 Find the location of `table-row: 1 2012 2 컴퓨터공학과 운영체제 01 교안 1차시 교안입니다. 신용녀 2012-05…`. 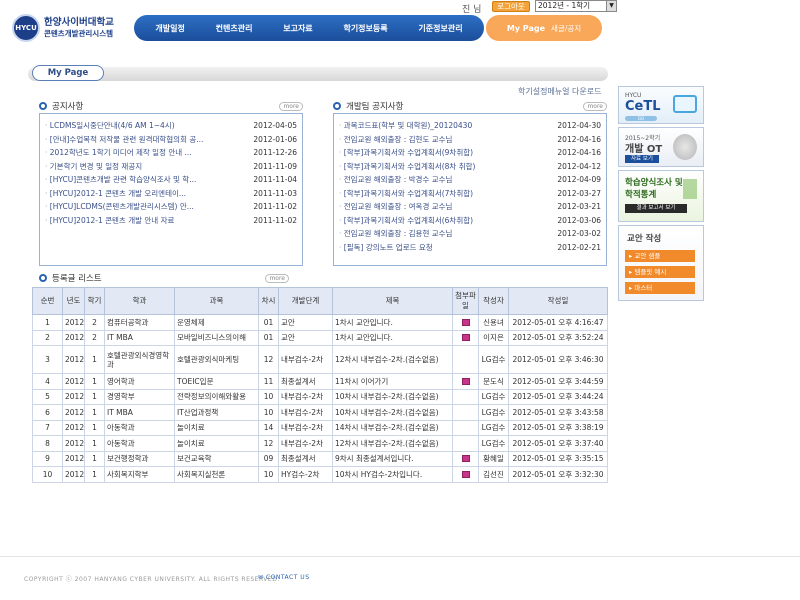

table-row: 1 2012 2 컴퓨터공학과 운영체제 01 교안 1차시 교안입니다. 신용녀 2012-05… is located at coordinates (320, 322).